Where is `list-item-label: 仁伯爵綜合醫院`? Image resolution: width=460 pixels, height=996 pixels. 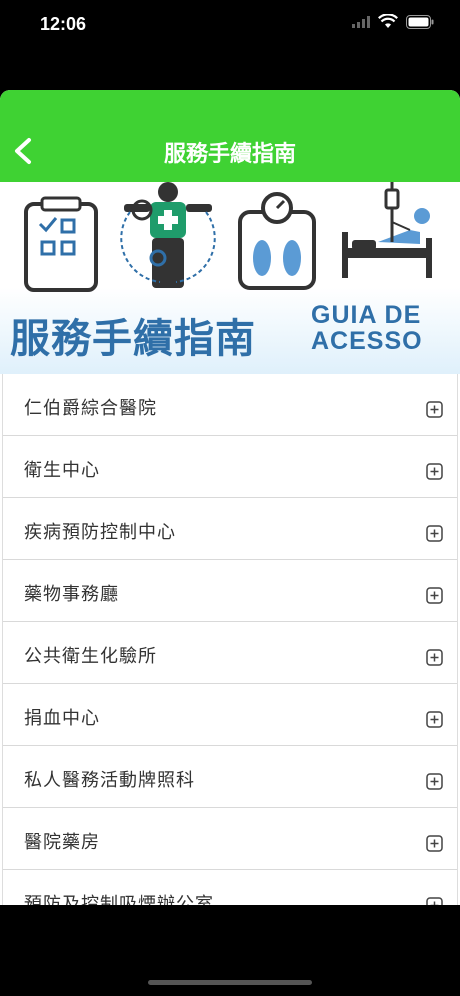
list-item-label: 仁伯爵綜合醫院 is located at coordinates (90, 408).